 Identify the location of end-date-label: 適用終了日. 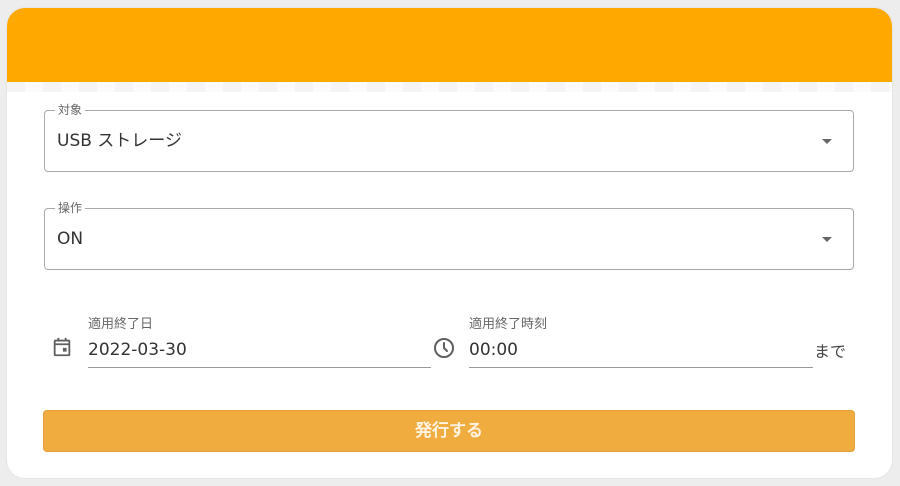
(121, 324).